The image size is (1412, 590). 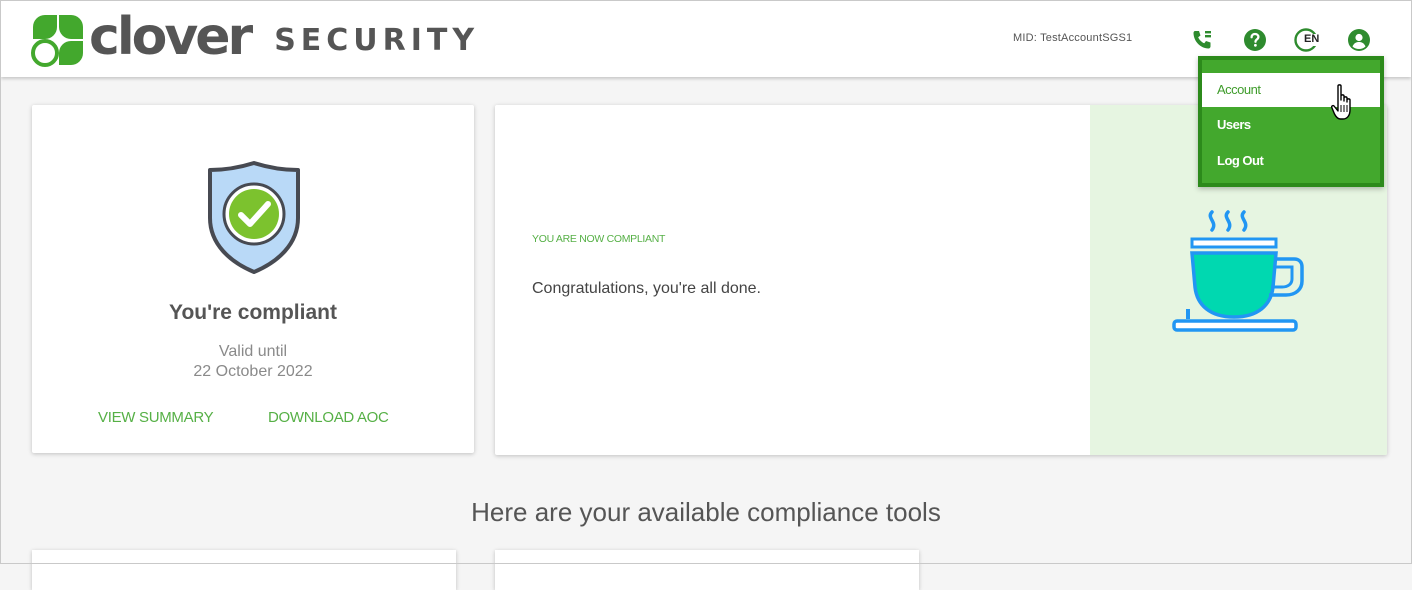 I want to click on language-icon: EN, so click(x=1311, y=40).